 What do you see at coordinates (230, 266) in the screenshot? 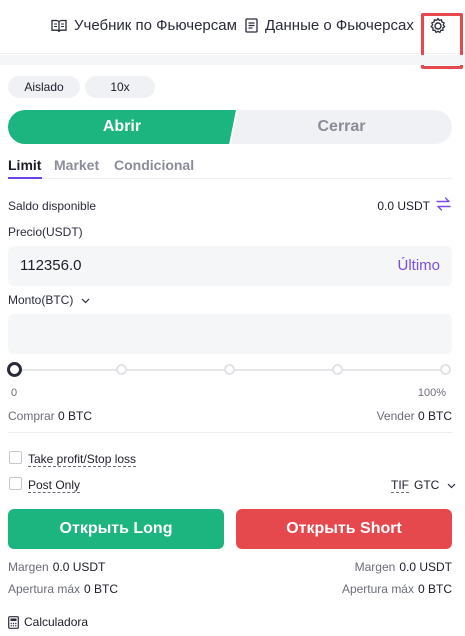
I see `price-input: 112356.0 Último` at bounding box center [230, 266].